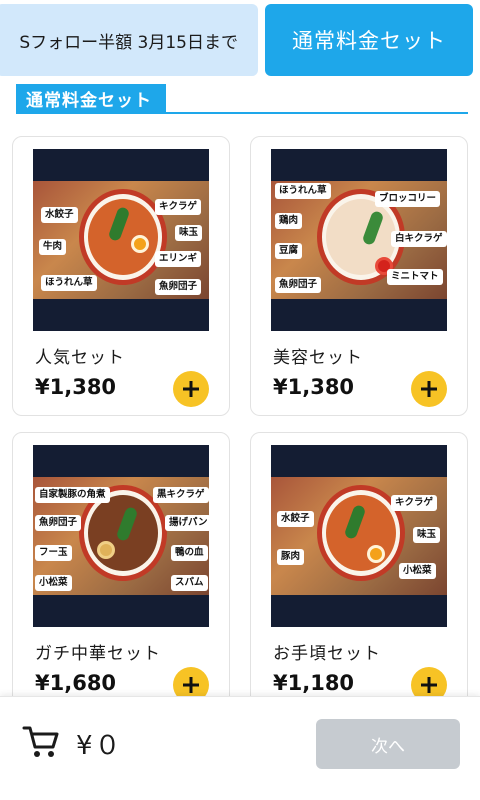 This screenshot has height=800, width=480. Describe the element at coordinates (121, 536) in the screenshot. I see `product-image: 自家製豚の角煮 黒キクラゲ 魚卵団子 揚げパン フー玉 鴨の血 小松菜 スパム` at that location.